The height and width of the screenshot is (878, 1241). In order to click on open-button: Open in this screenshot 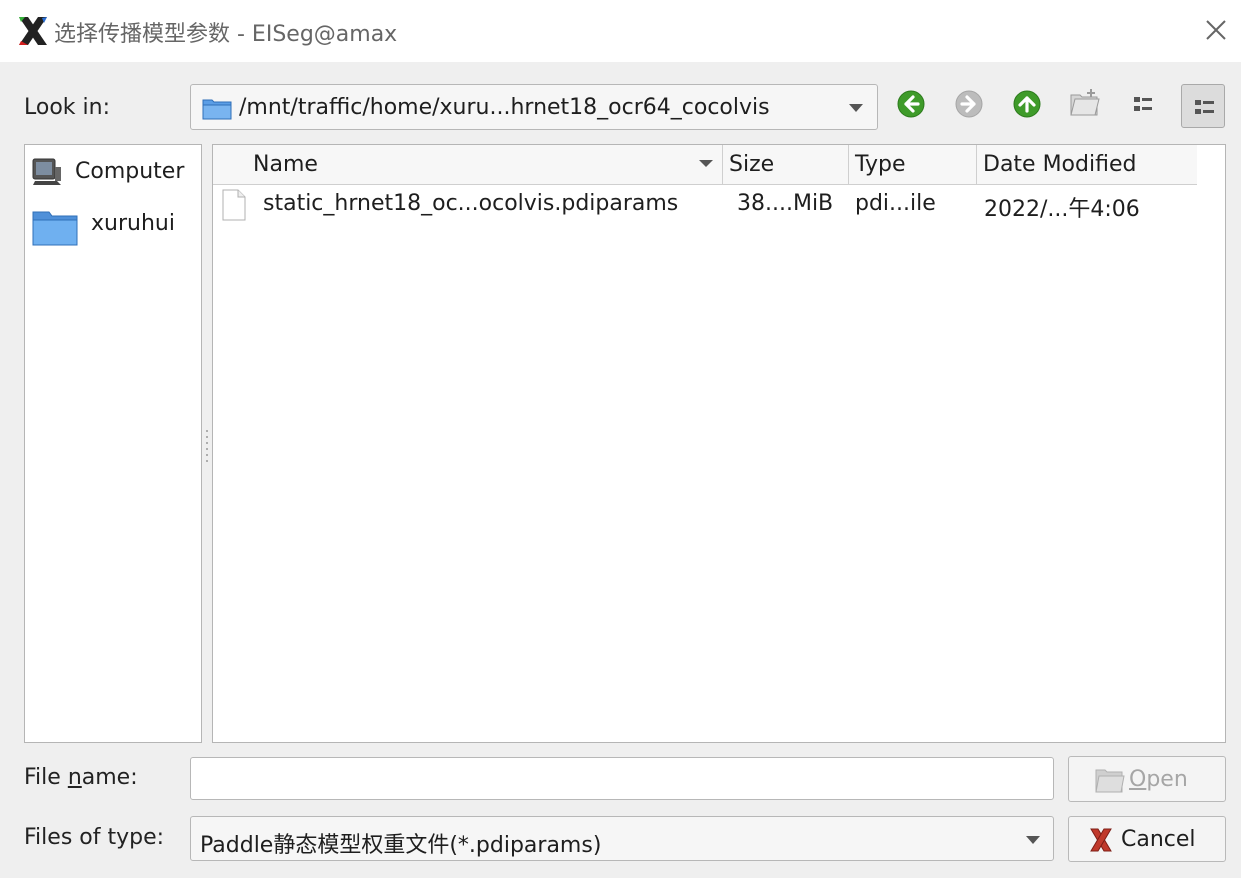, I will do `click(1147, 779)`.